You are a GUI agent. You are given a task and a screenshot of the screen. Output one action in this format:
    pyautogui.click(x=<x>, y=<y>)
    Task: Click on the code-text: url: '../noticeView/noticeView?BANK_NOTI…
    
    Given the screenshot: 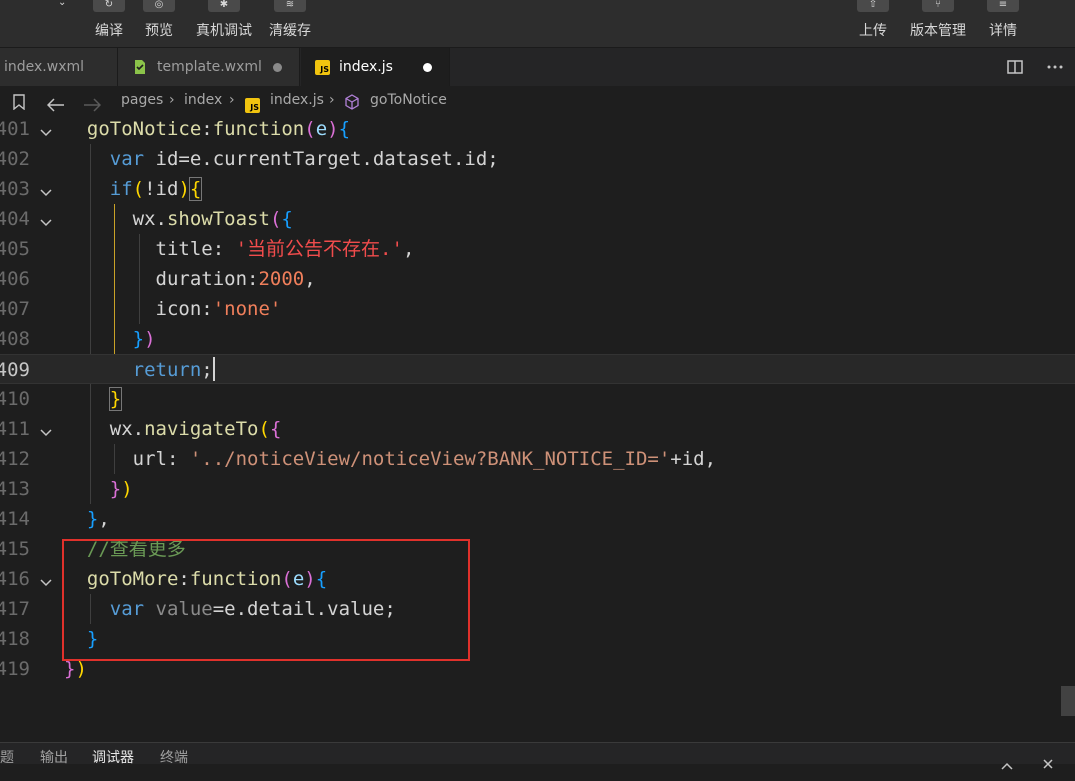 What is the action you would take?
    pyautogui.click(x=390, y=459)
    